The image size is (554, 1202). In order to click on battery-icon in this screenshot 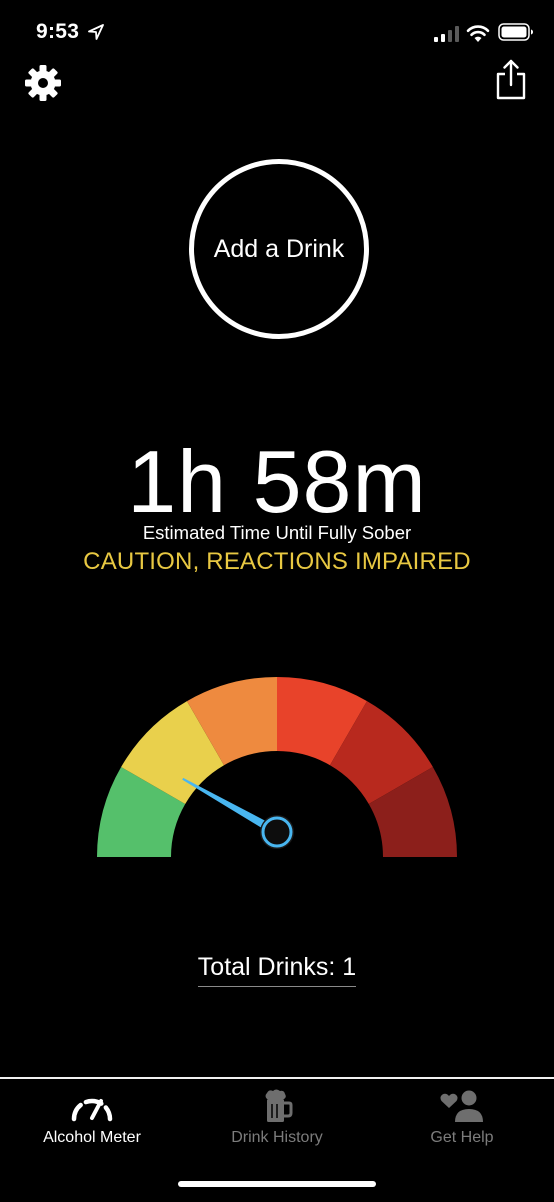, I will do `click(515, 32)`.